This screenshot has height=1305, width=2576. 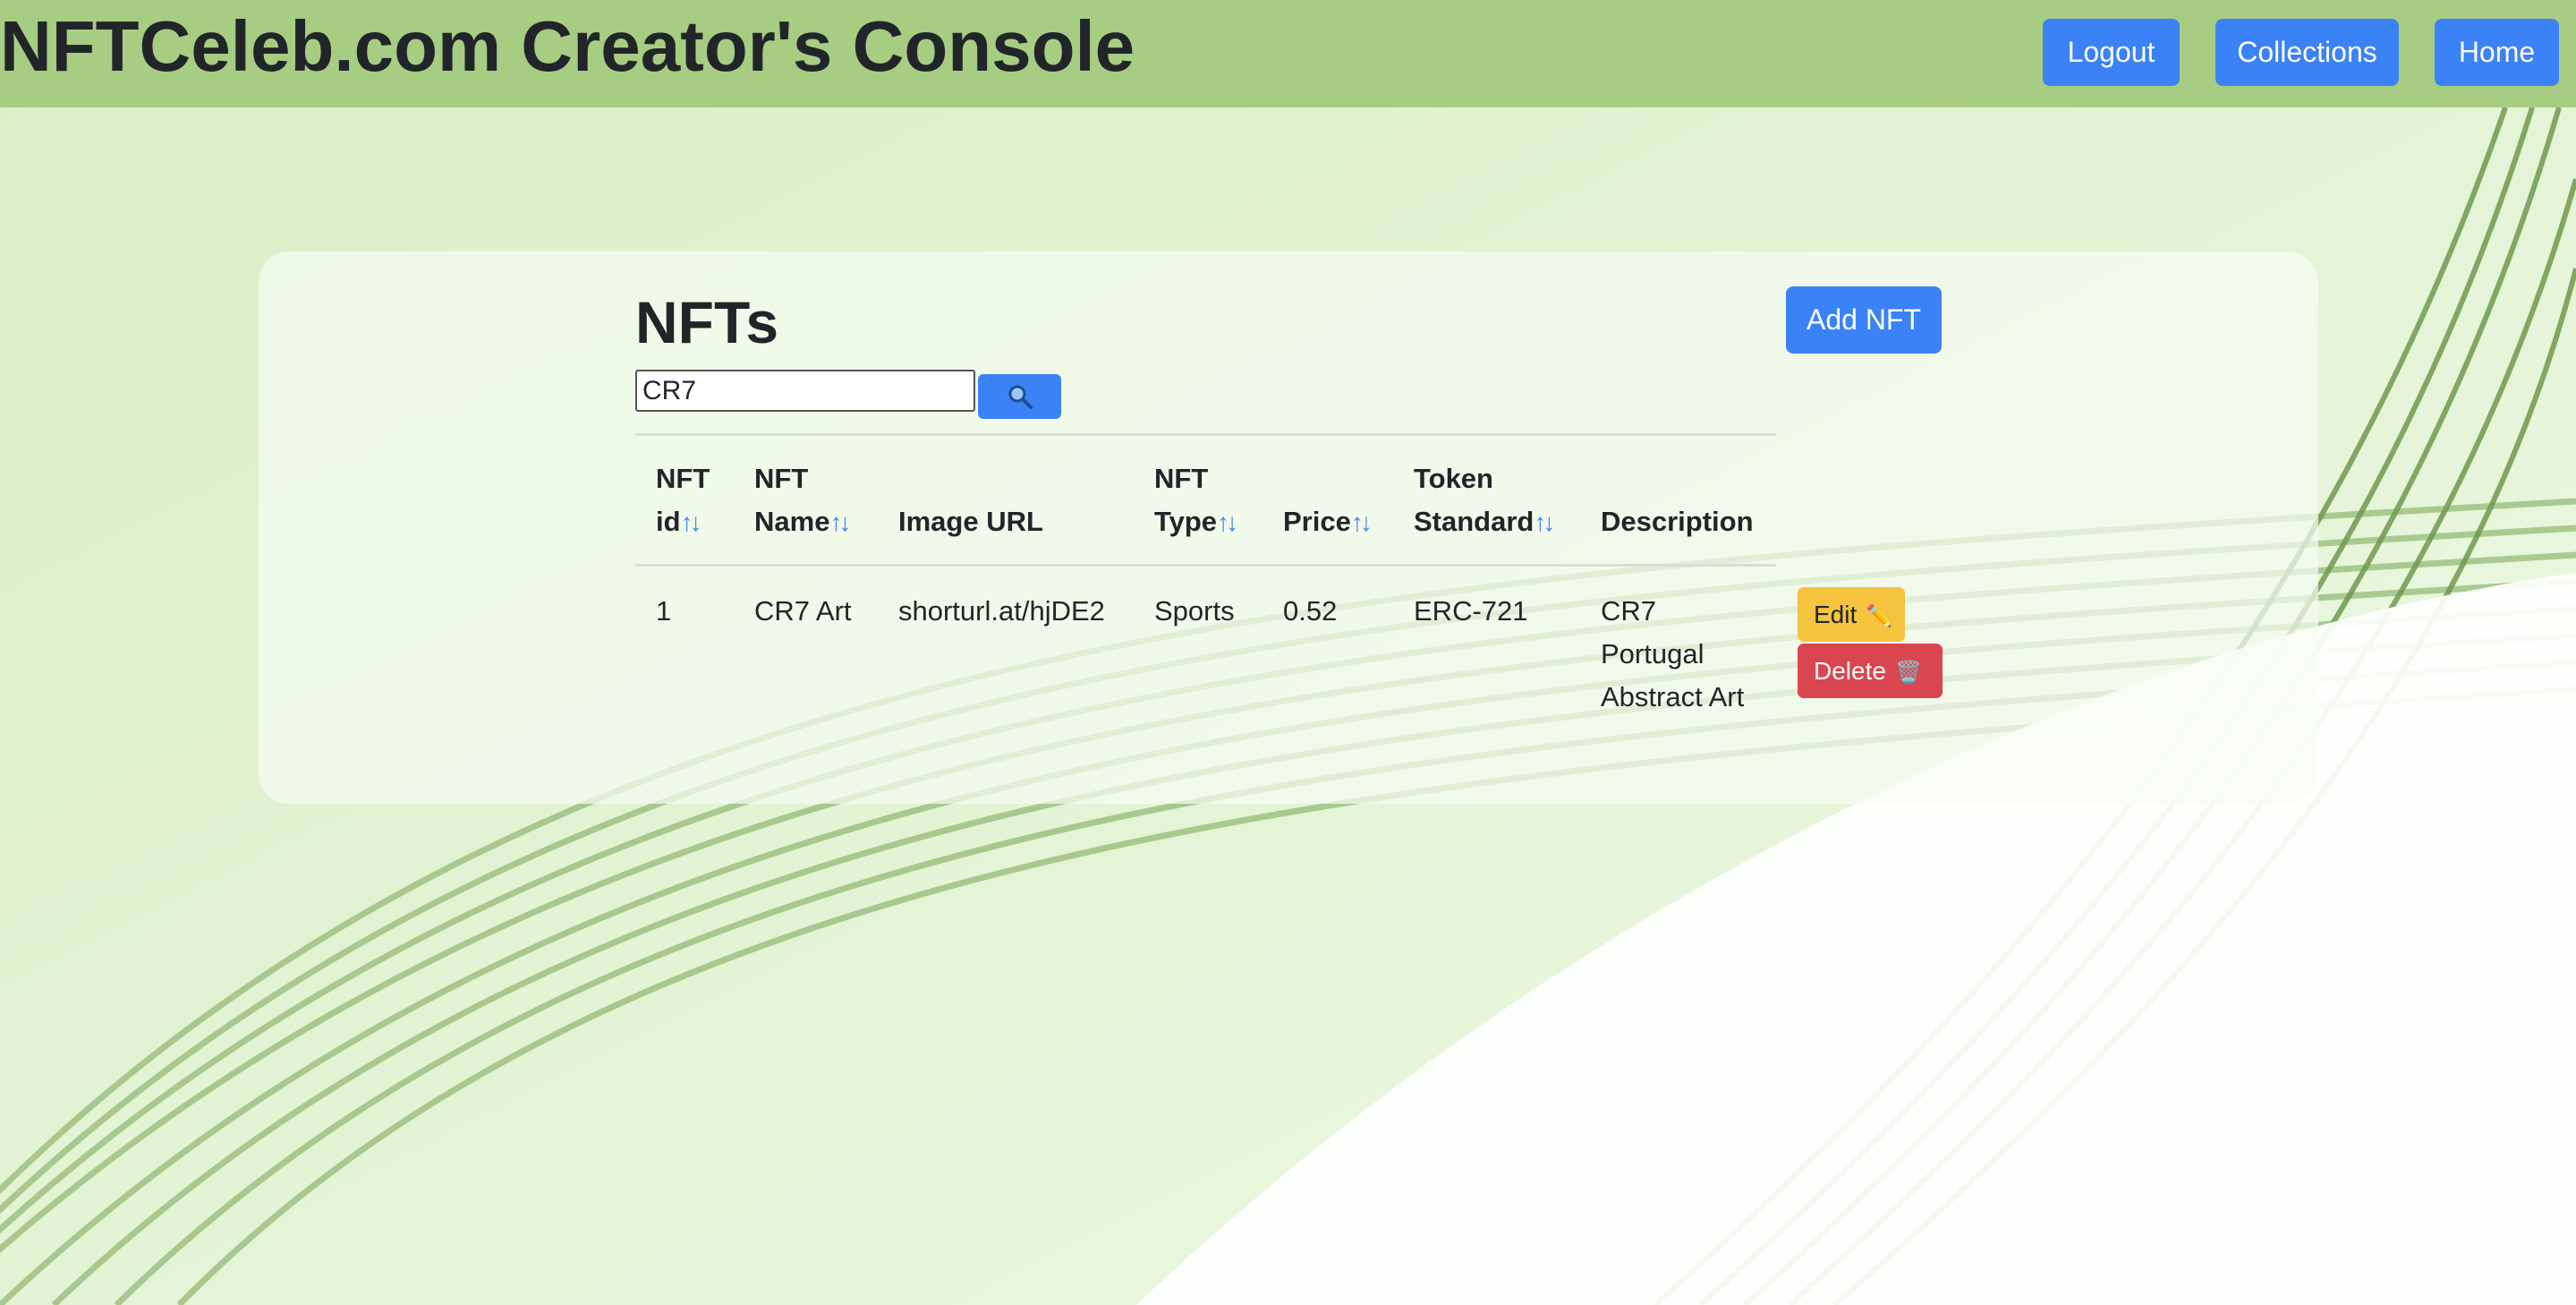 I want to click on col-nft-name-label: Name, so click(x=792, y=521).